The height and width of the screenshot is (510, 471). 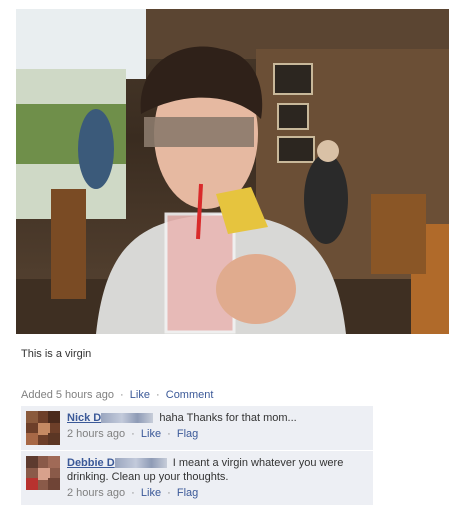 I want to click on post-meta: Added 5 hours ago · Like · Comment, so click(x=117, y=395).